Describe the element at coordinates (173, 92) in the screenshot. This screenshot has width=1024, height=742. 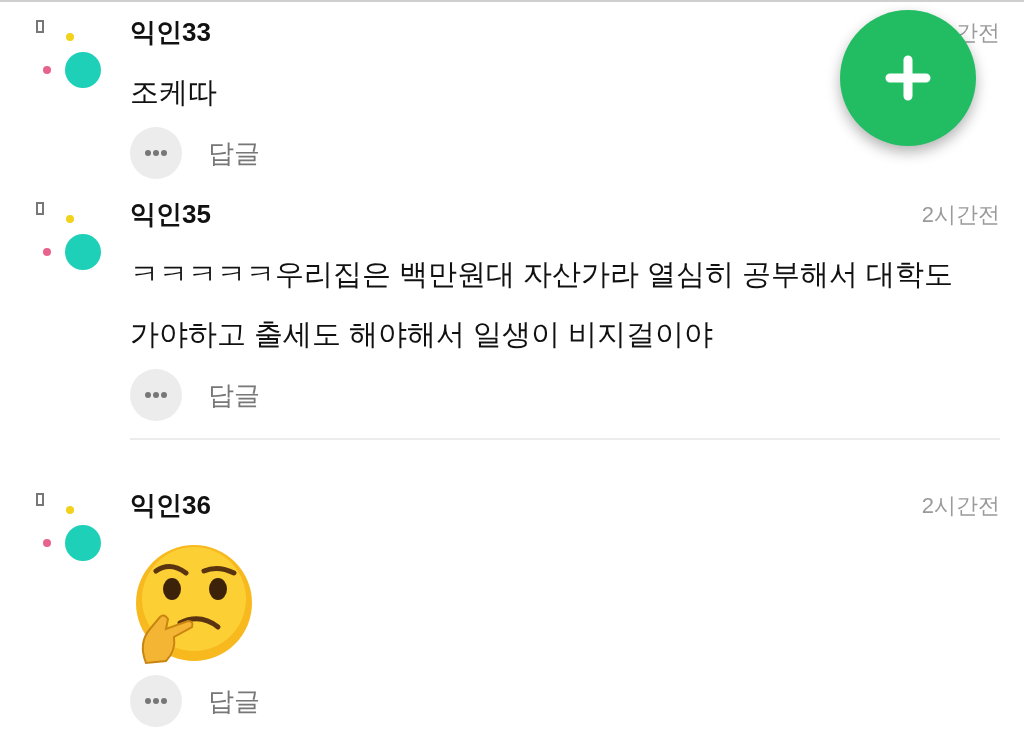
I see `comment-text: 조케따` at that location.